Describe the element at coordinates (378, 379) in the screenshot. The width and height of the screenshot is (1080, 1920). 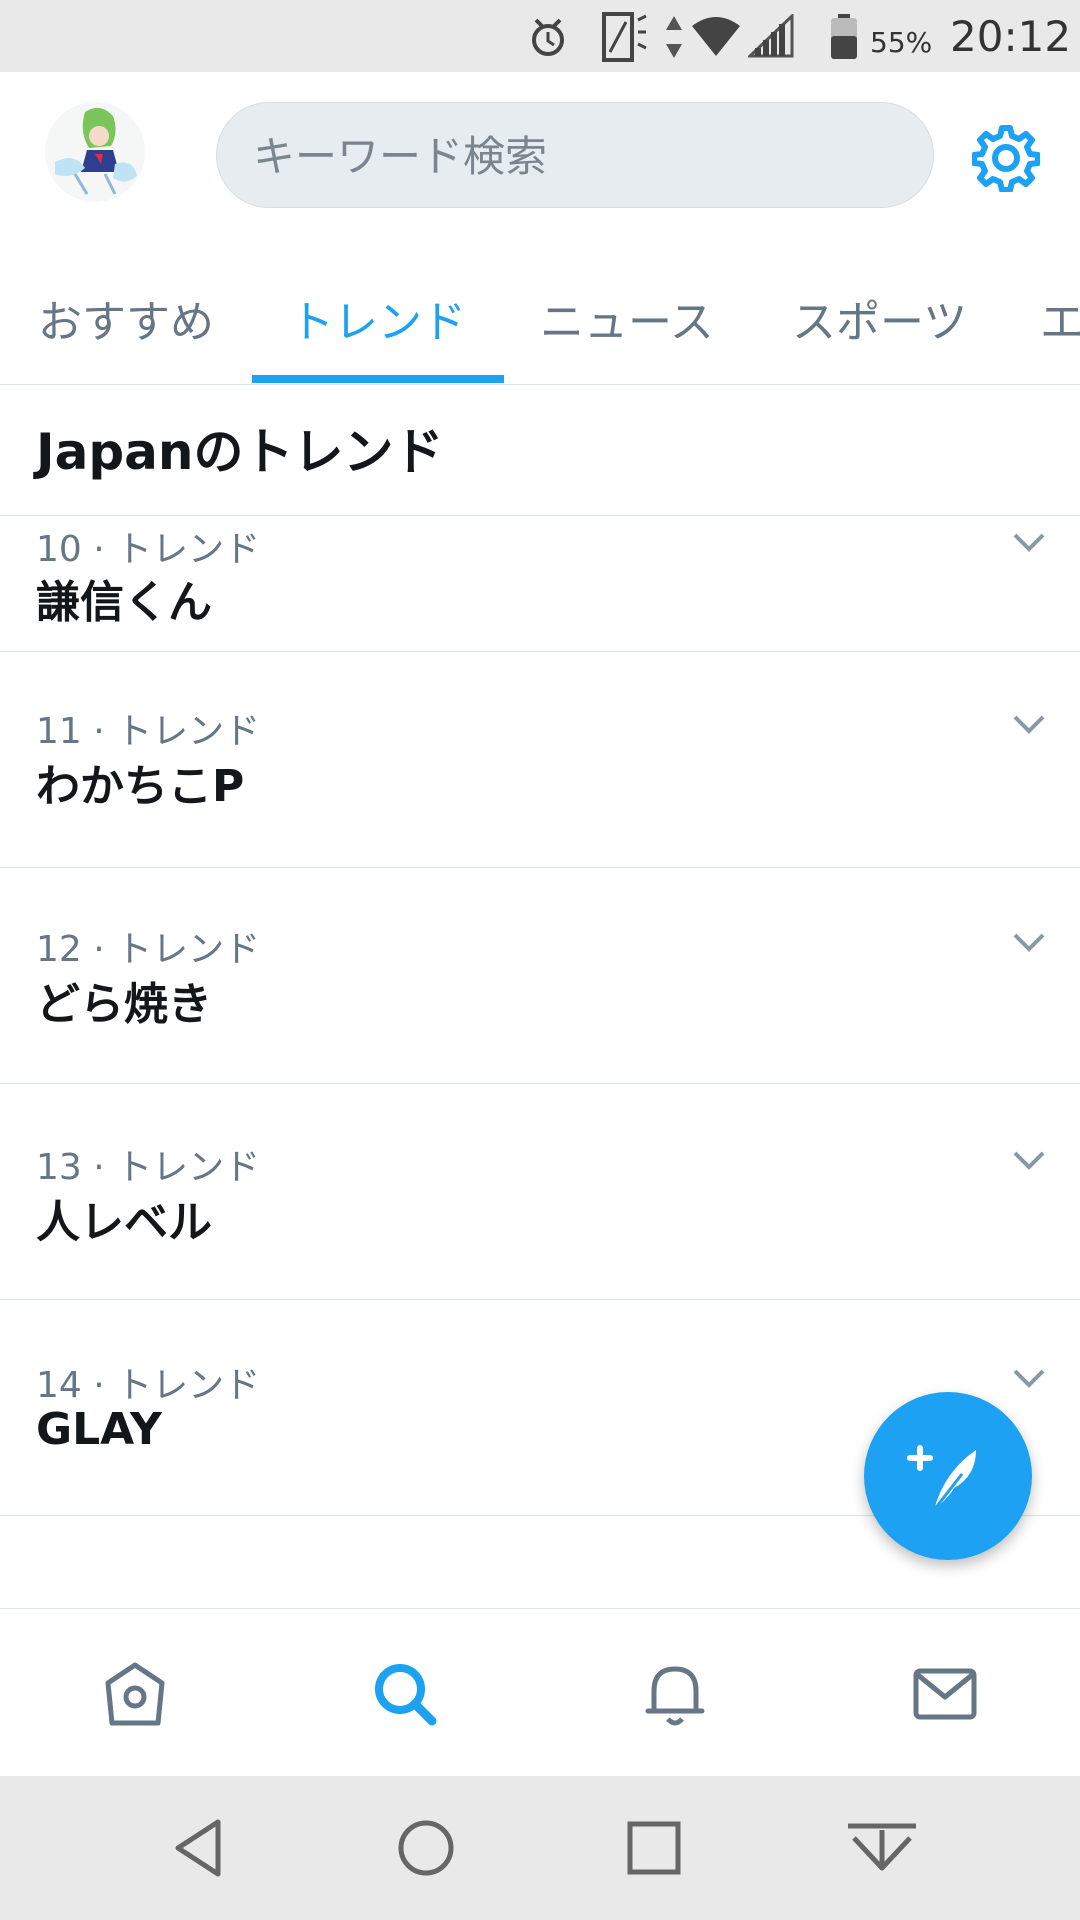
I see `active-tab-indicator` at that location.